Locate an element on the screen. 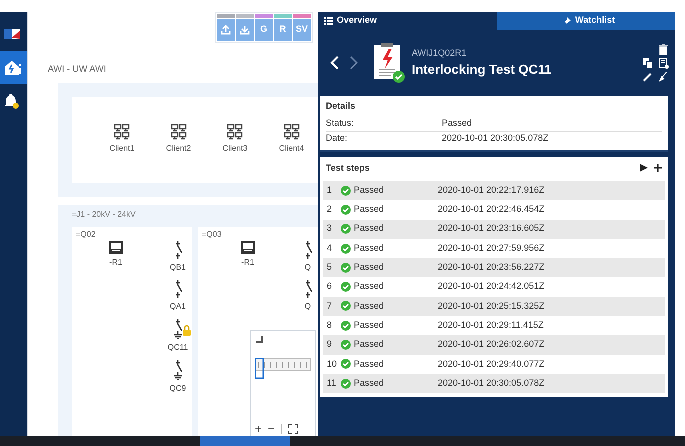 The height and width of the screenshot is (446, 685). step-time: 2020-10-01 20:30:05.078Z is located at coordinates (491, 383).